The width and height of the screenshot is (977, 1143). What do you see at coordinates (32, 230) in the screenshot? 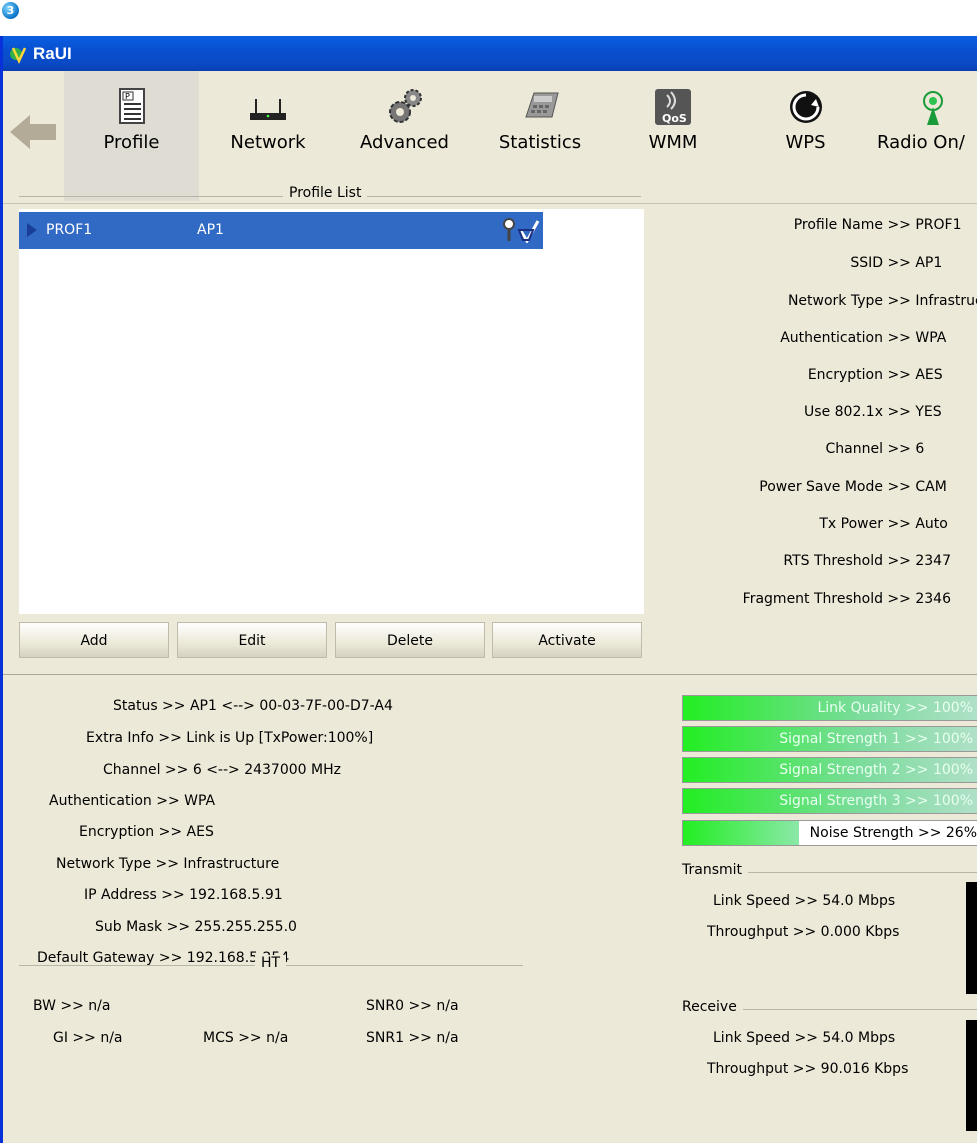
I see `selected-arrow-icon` at bounding box center [32, 230].